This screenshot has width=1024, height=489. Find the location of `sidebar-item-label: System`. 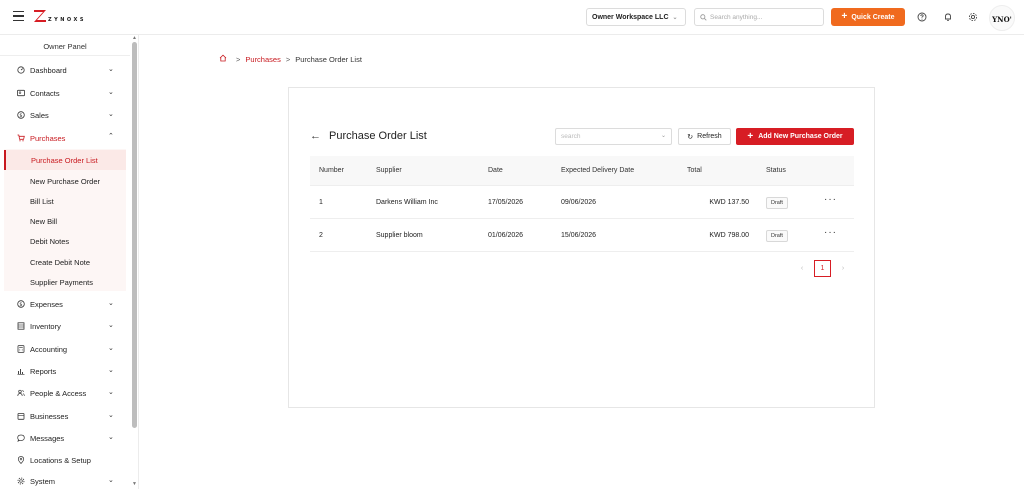

sidebar-item-label: System is located at coordinates (43, 481).